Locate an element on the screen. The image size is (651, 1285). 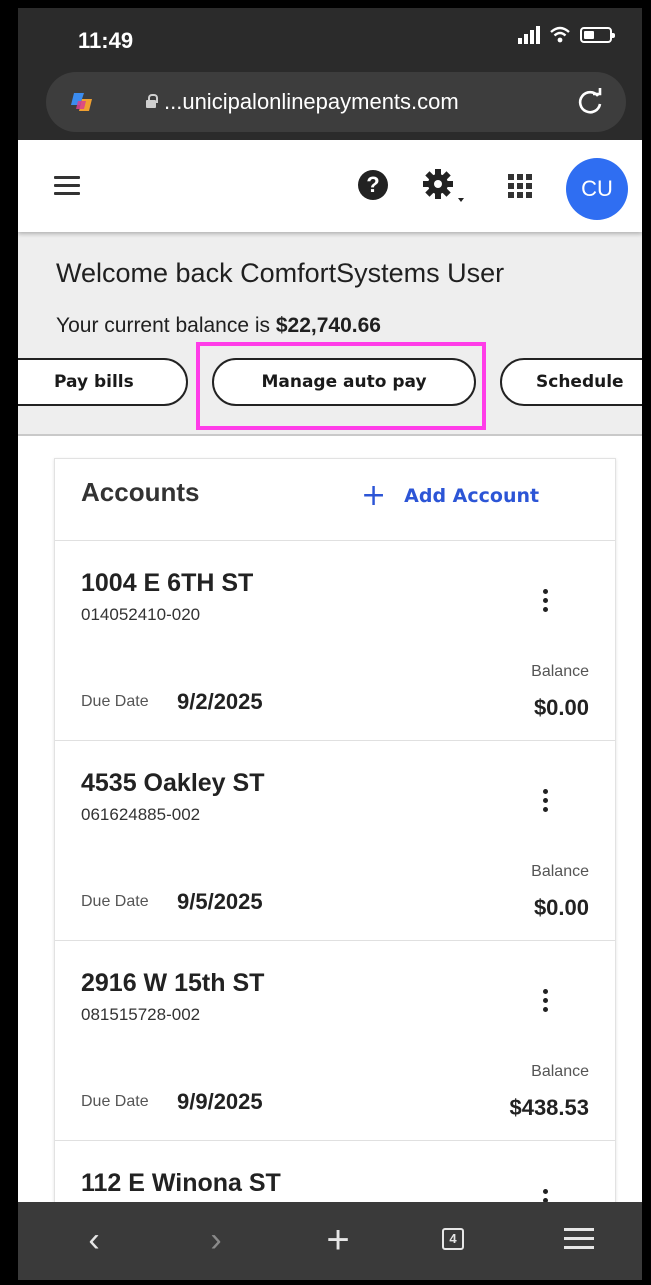
tabs-icon: 4 is located at coordinates (453, 1239).